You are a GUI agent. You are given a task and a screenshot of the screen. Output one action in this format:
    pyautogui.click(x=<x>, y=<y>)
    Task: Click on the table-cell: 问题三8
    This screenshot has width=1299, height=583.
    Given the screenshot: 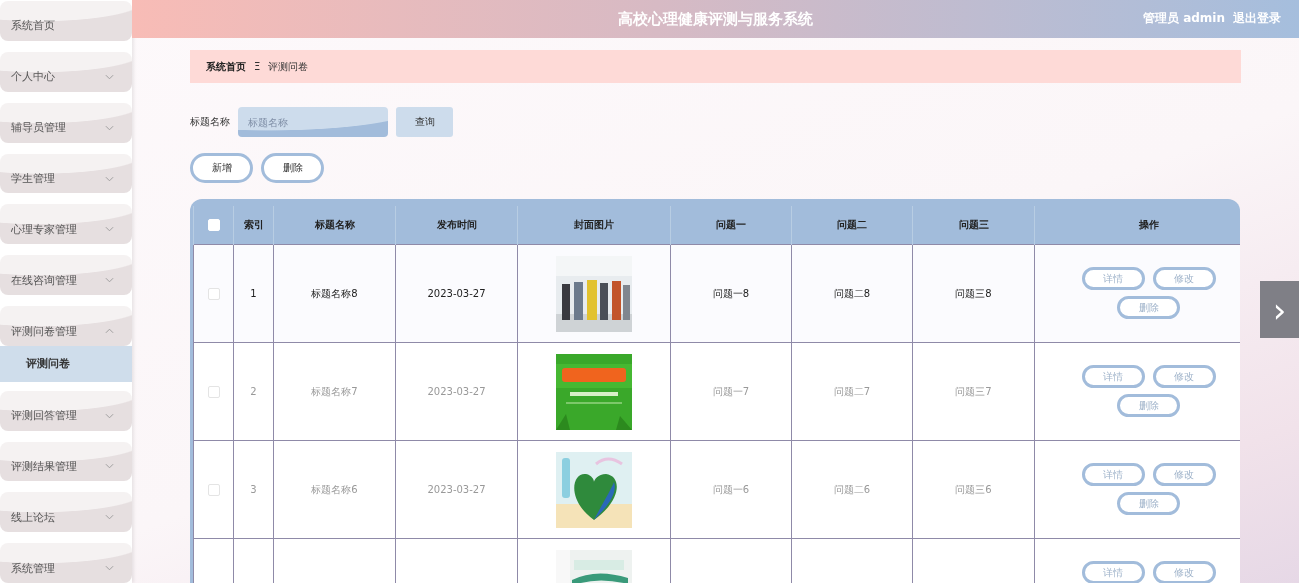 What is the action you would take?
    pyautogui.click(x=973, y=293)
    